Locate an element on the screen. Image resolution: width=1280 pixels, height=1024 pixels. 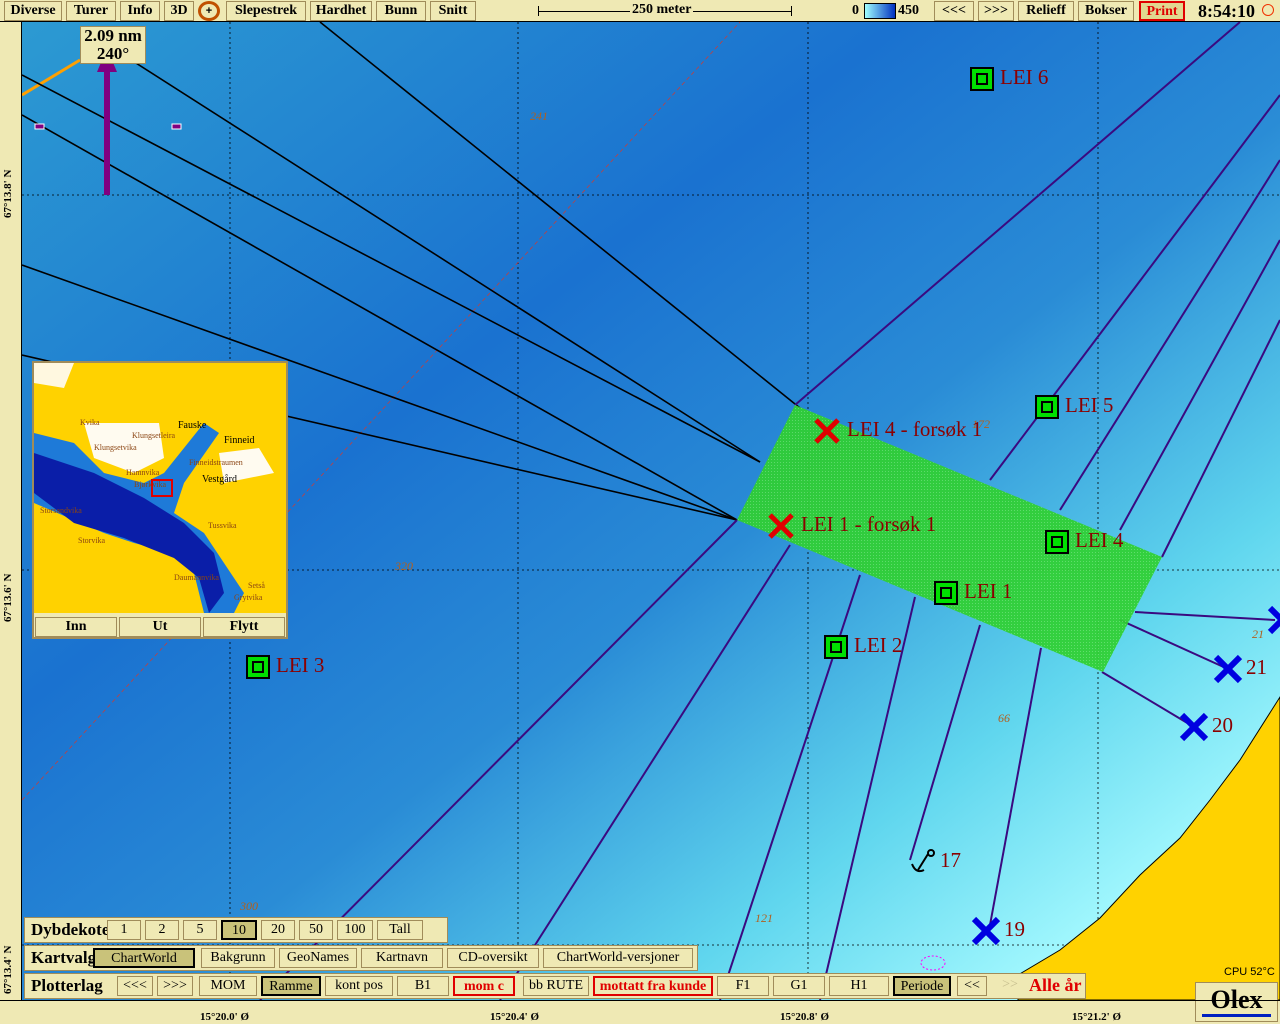
relieff-button: Relieff is located at coordinates (1046, 11).